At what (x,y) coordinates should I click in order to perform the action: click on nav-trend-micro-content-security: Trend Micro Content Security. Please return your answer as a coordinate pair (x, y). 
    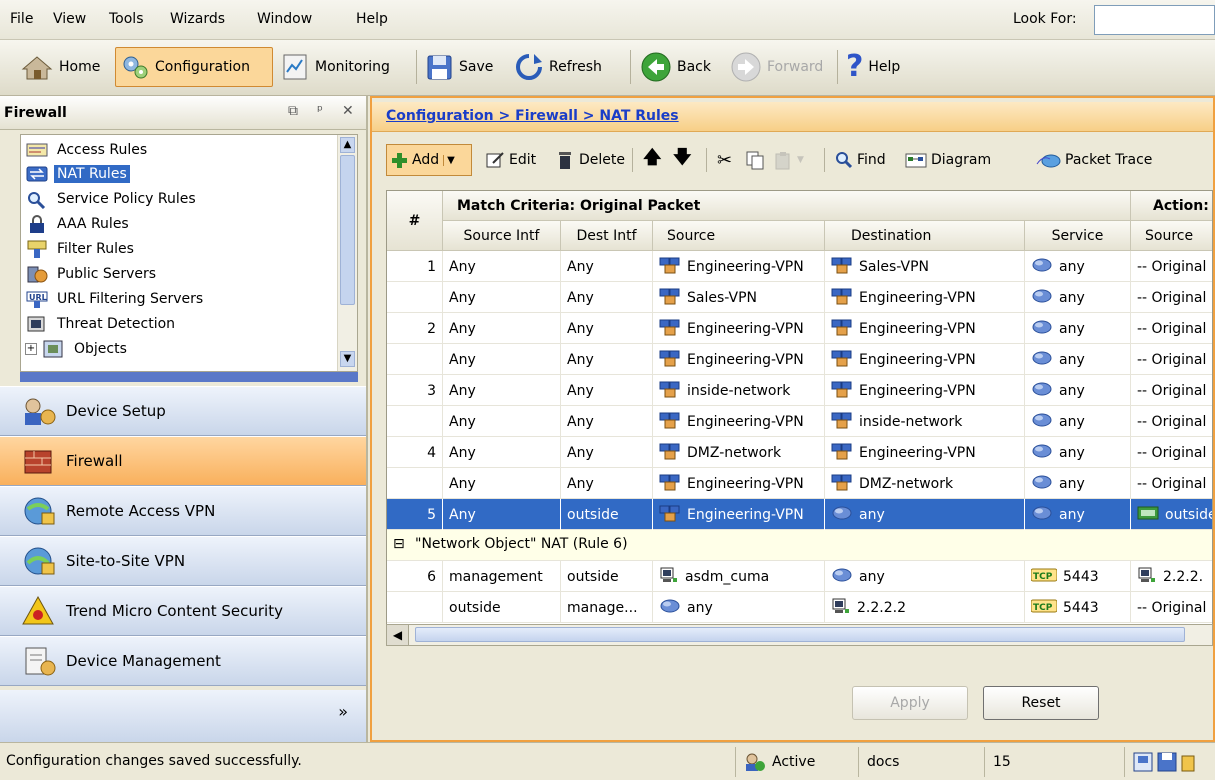
    Looking at the image, I should click on (183, 611).